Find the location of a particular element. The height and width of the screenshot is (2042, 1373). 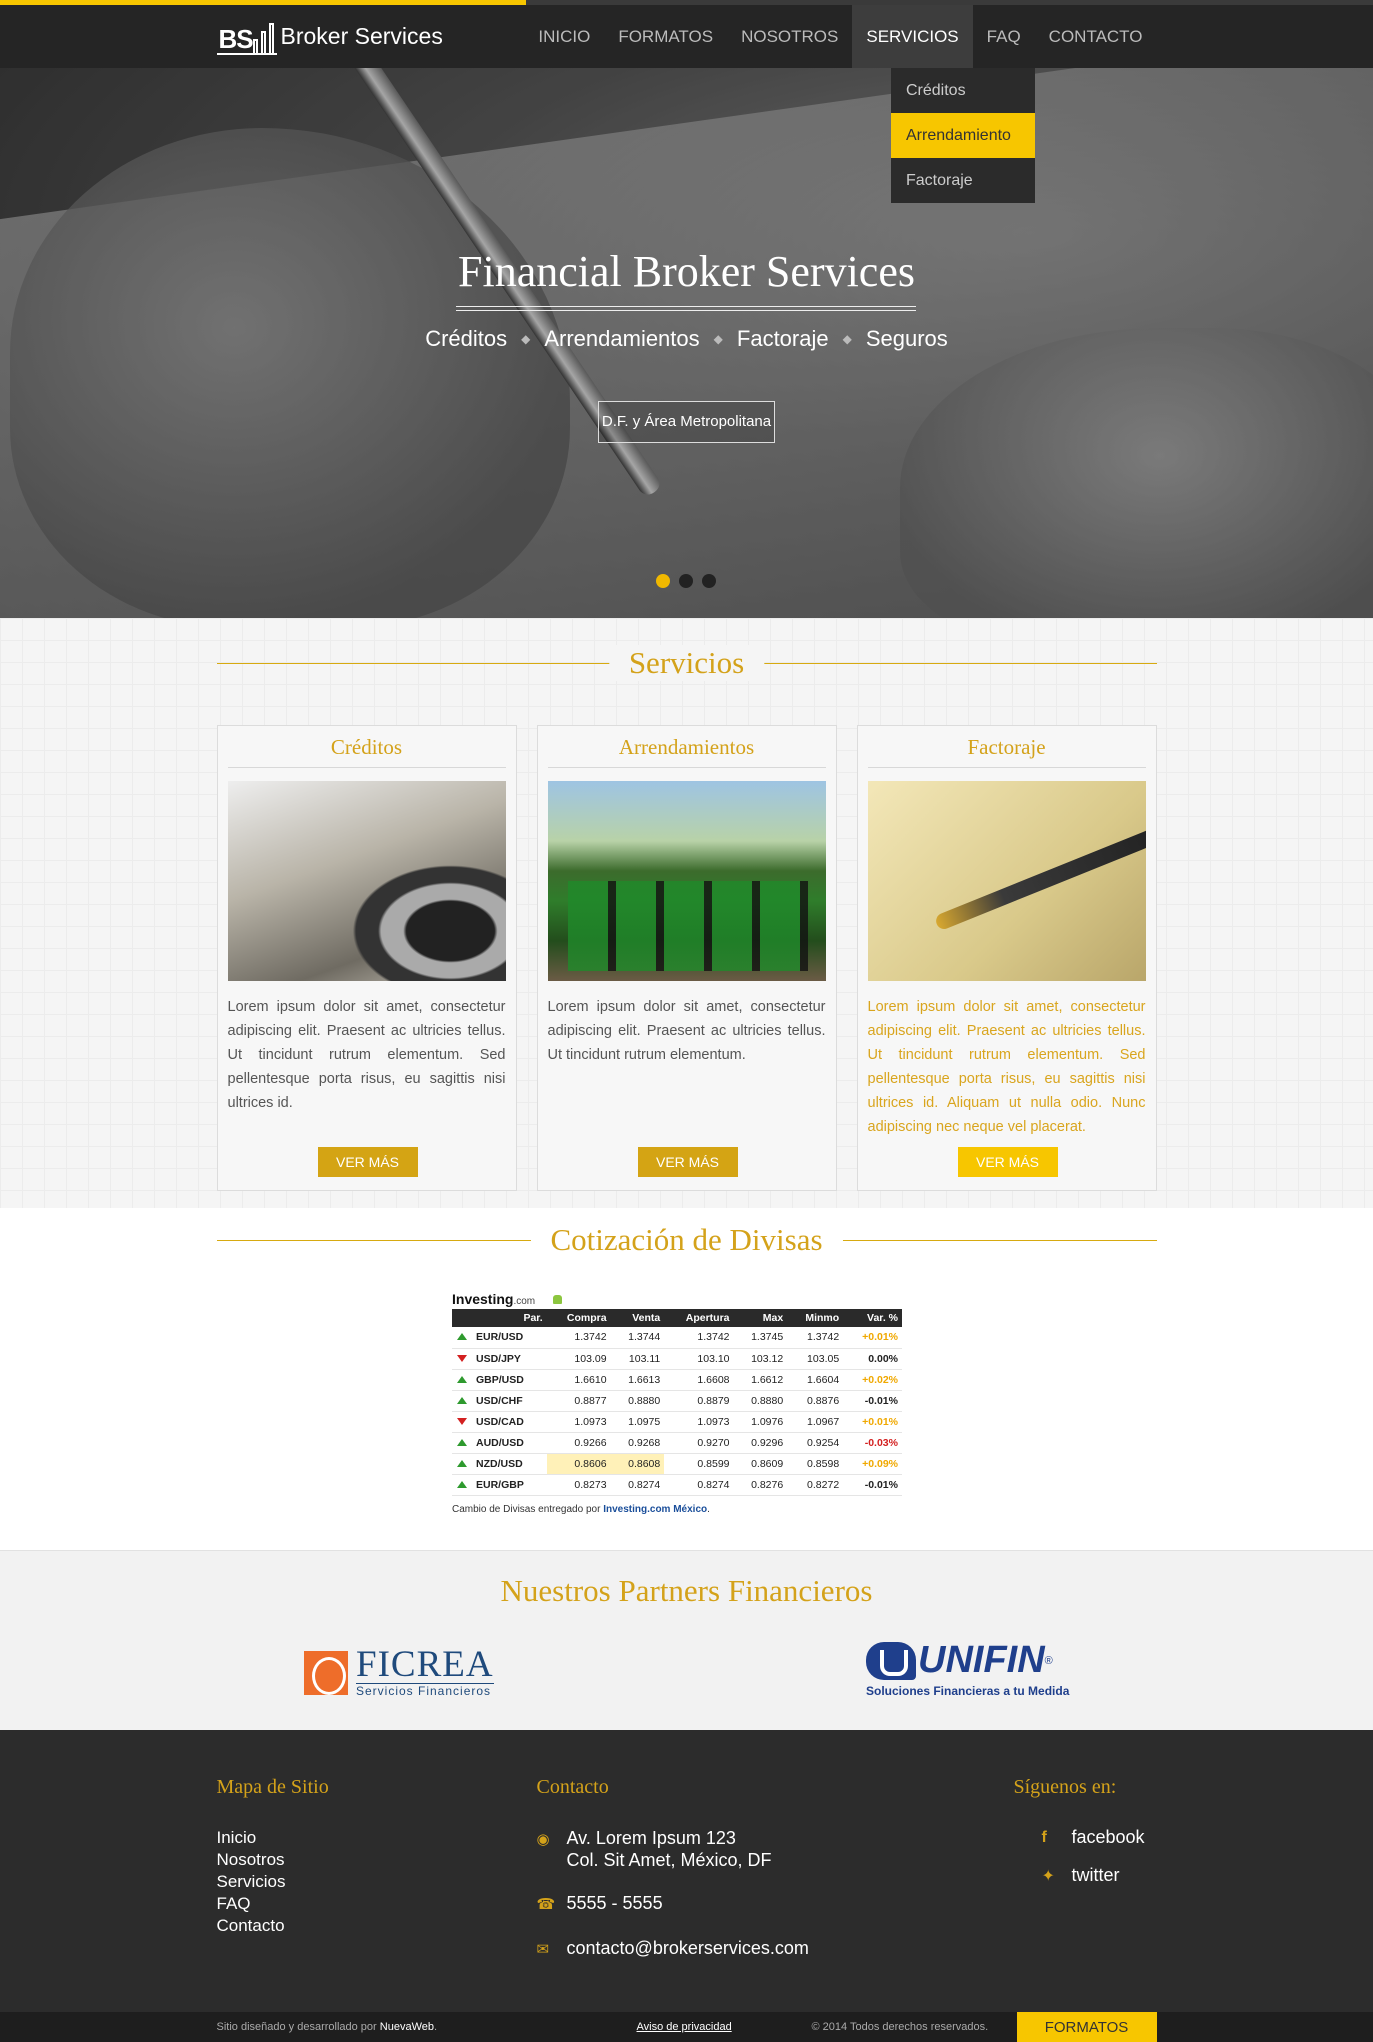

nav-servicios: SERVICIOS is located at coordinates (912, 34).